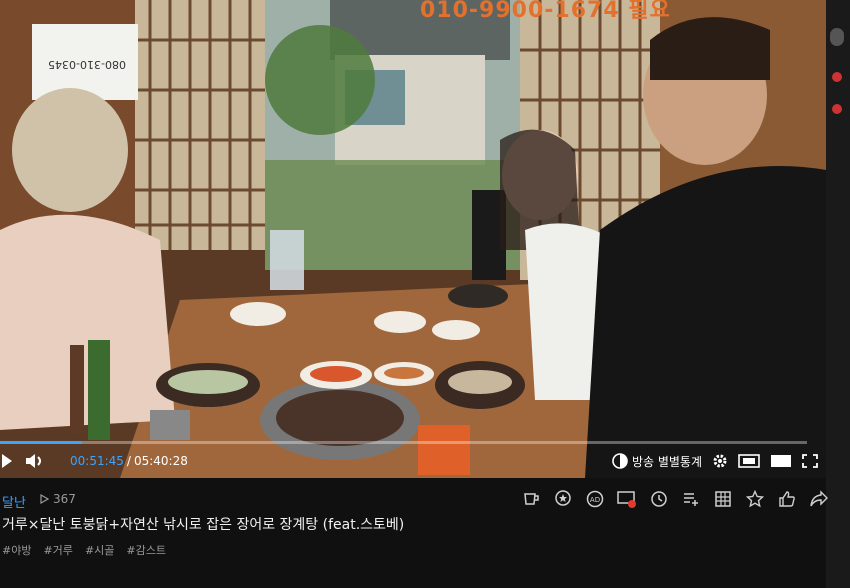  I want to click on star-badge-icon, so click(563, 498).